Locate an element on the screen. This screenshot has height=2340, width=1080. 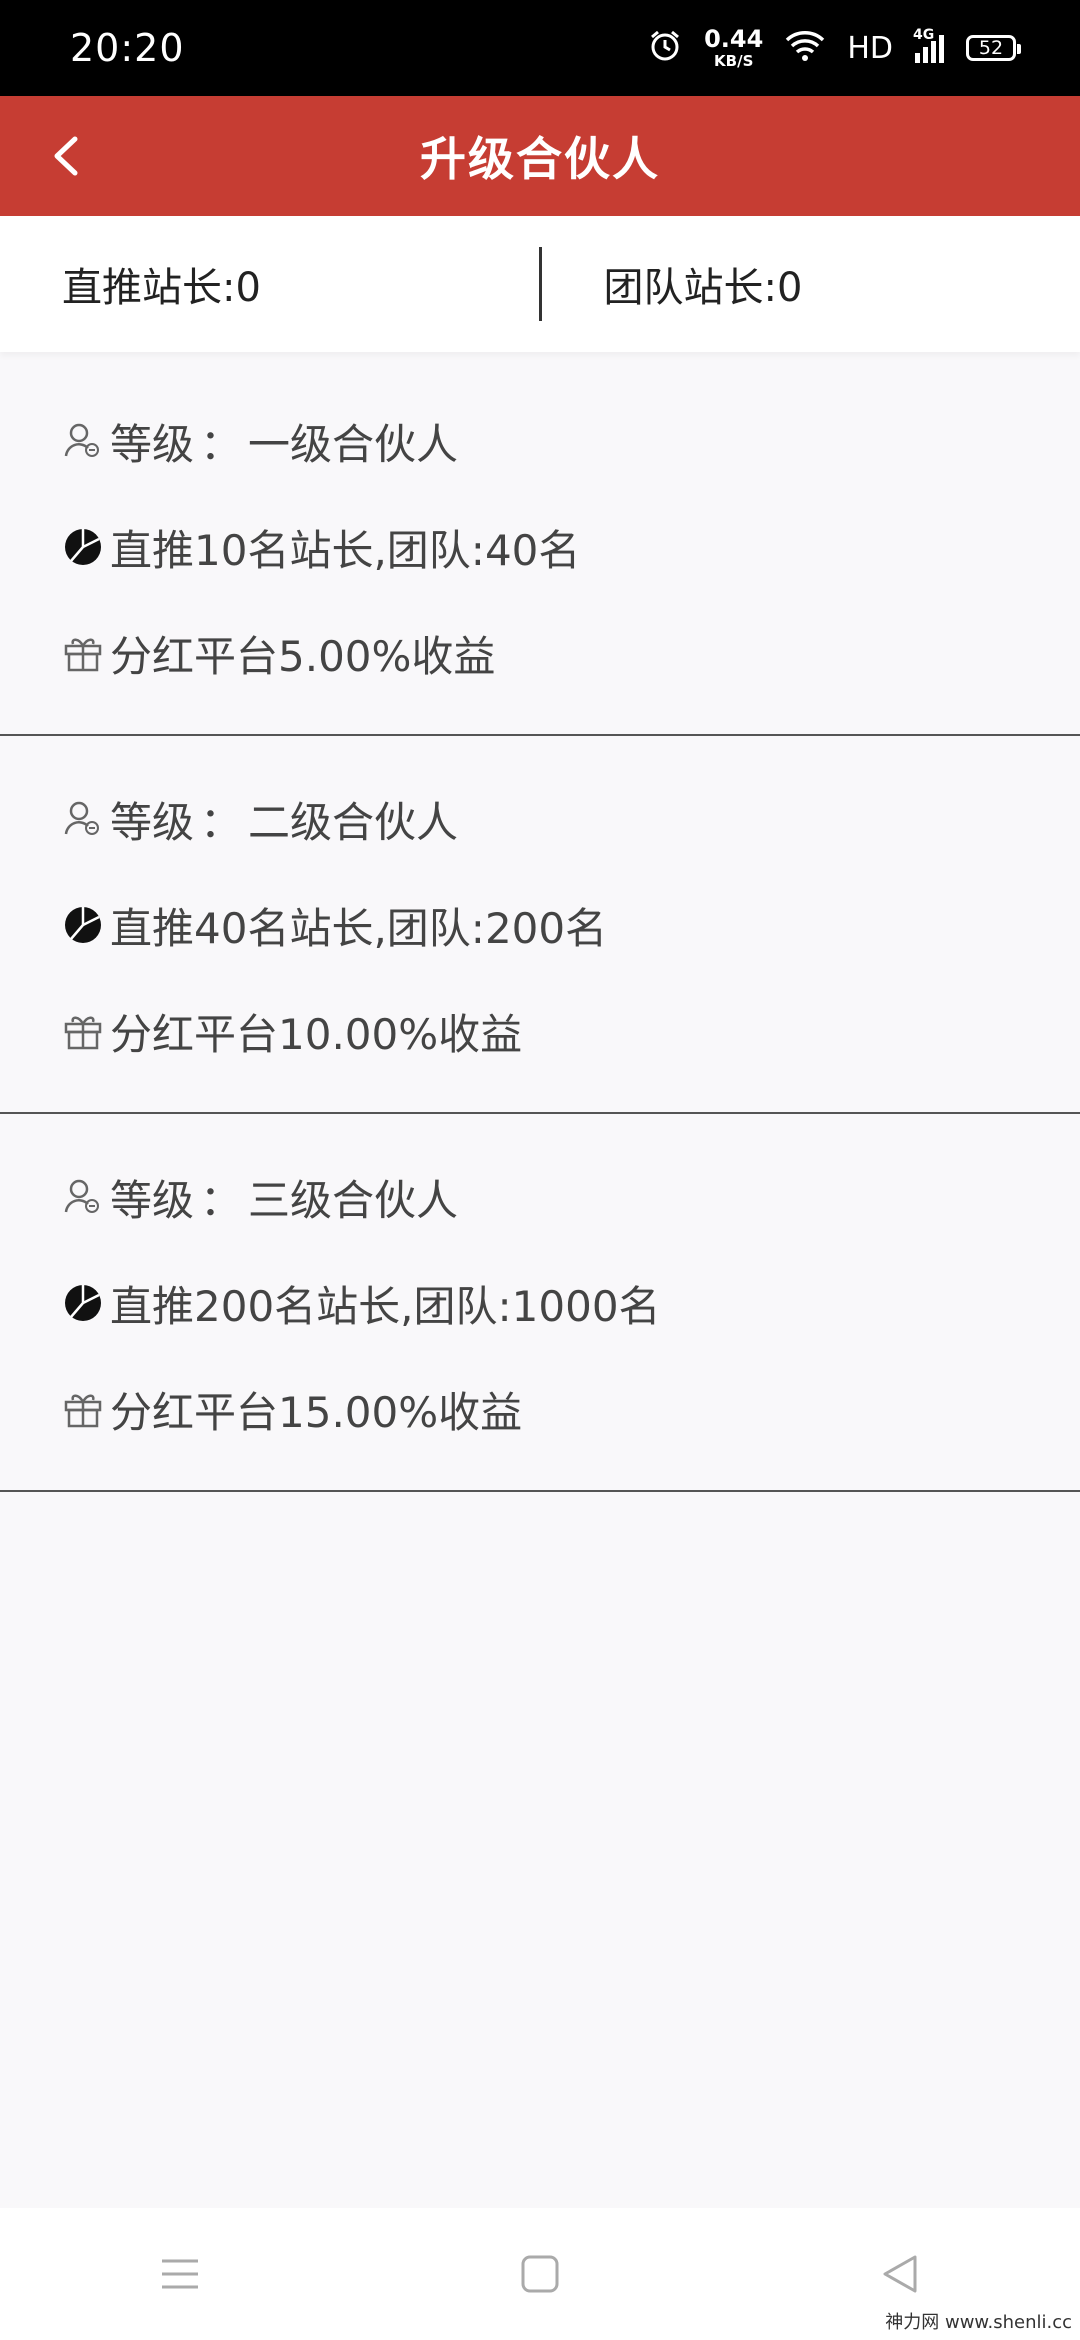
home-button is located at coordinates (540, 2274).